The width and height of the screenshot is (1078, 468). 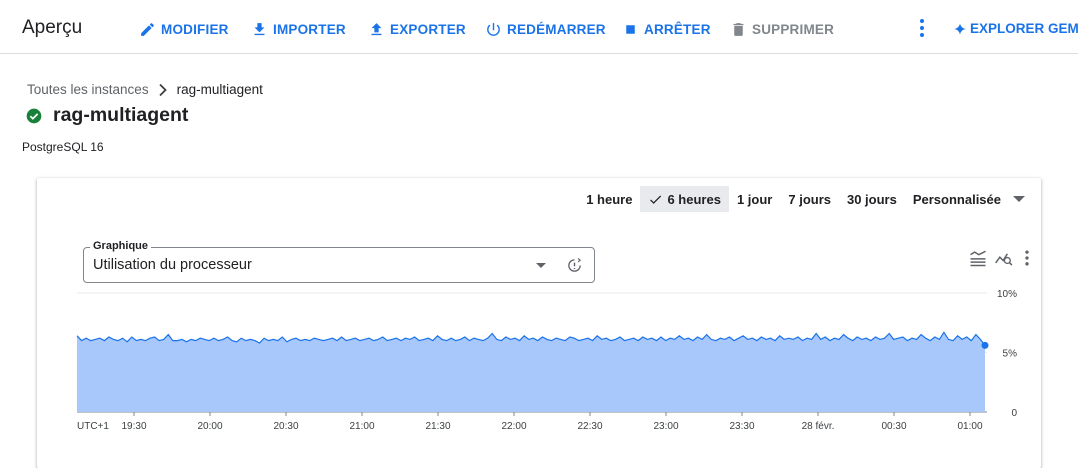 I want to click on instance-name: rag-multiagent, so click(x=121, y=115).